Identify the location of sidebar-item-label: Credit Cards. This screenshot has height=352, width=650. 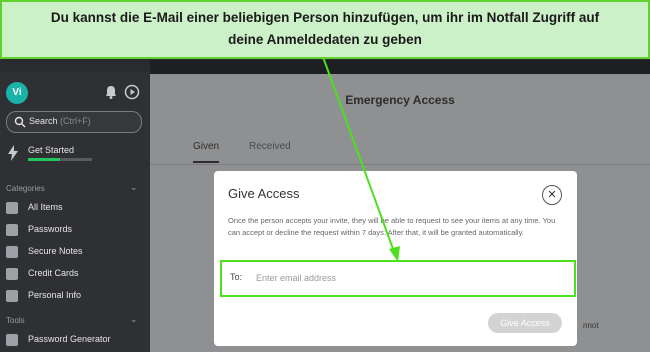
(53, 273).